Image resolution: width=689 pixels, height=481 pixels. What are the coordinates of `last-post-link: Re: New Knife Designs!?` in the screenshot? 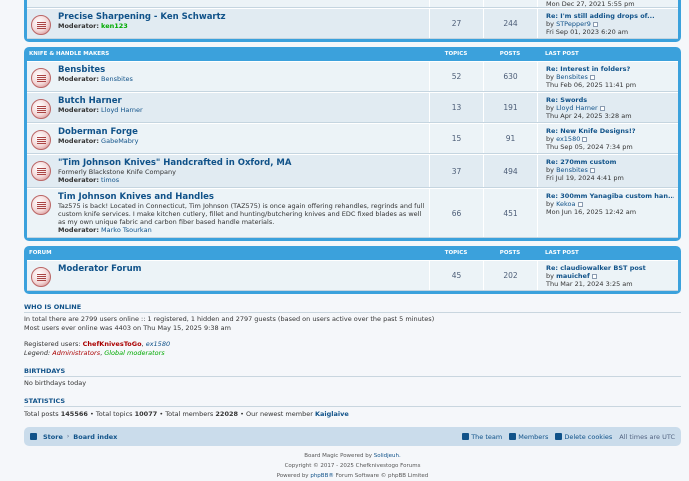 It's located at (610, 131).